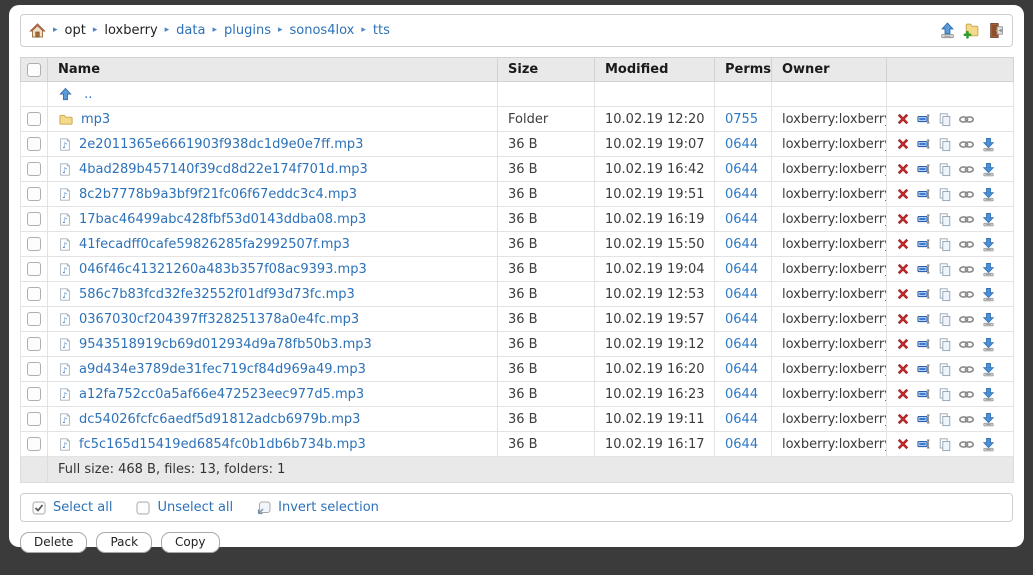  What do you see at coordinates (322, 30) in the screenshot?
I see `breadcrumb-item-sonos4lox: sonos4lox` at bounding box center [322, 30].